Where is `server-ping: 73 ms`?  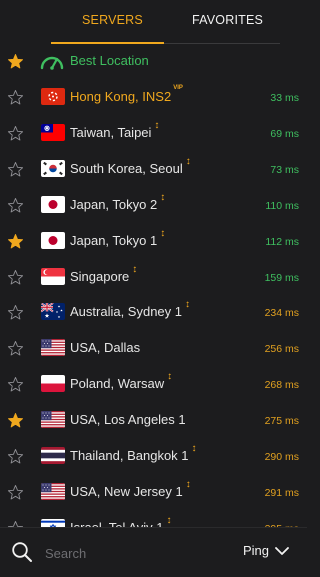
server-ping: 73 ms is located at coordinates (284, 169).